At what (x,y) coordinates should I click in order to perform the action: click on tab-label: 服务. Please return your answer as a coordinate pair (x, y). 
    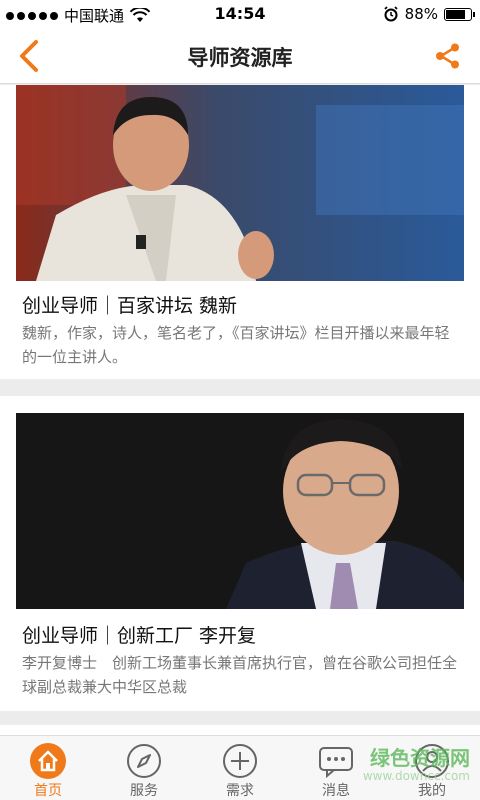
    Looking at the image, I should click on (144, 791).